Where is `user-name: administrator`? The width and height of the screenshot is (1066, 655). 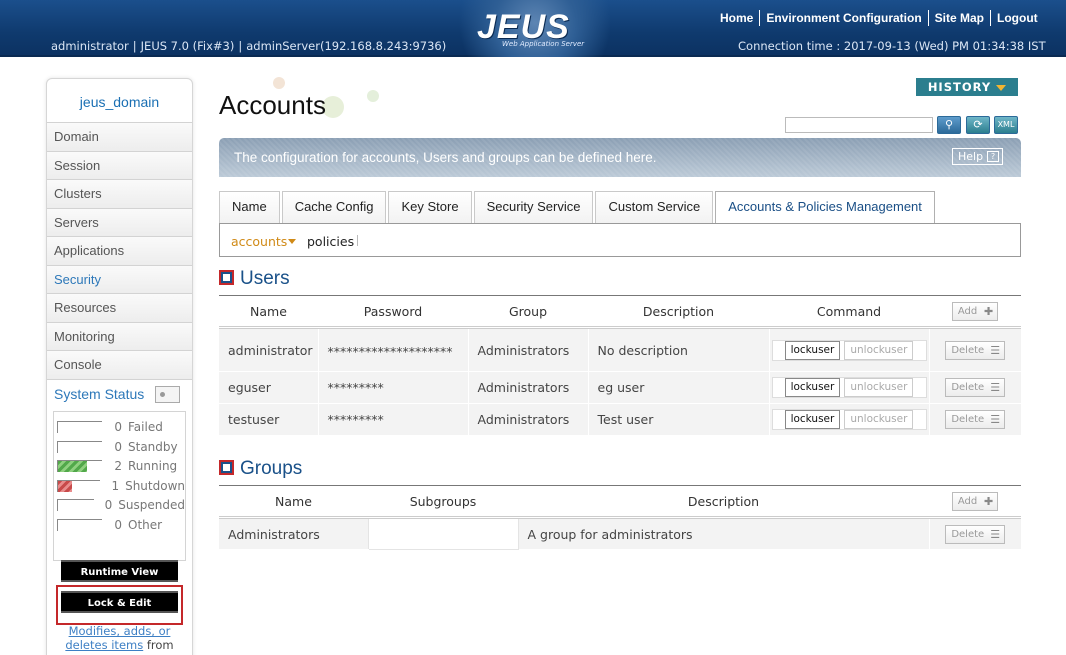 user-name: administrator is located at coordinates (268, 349).